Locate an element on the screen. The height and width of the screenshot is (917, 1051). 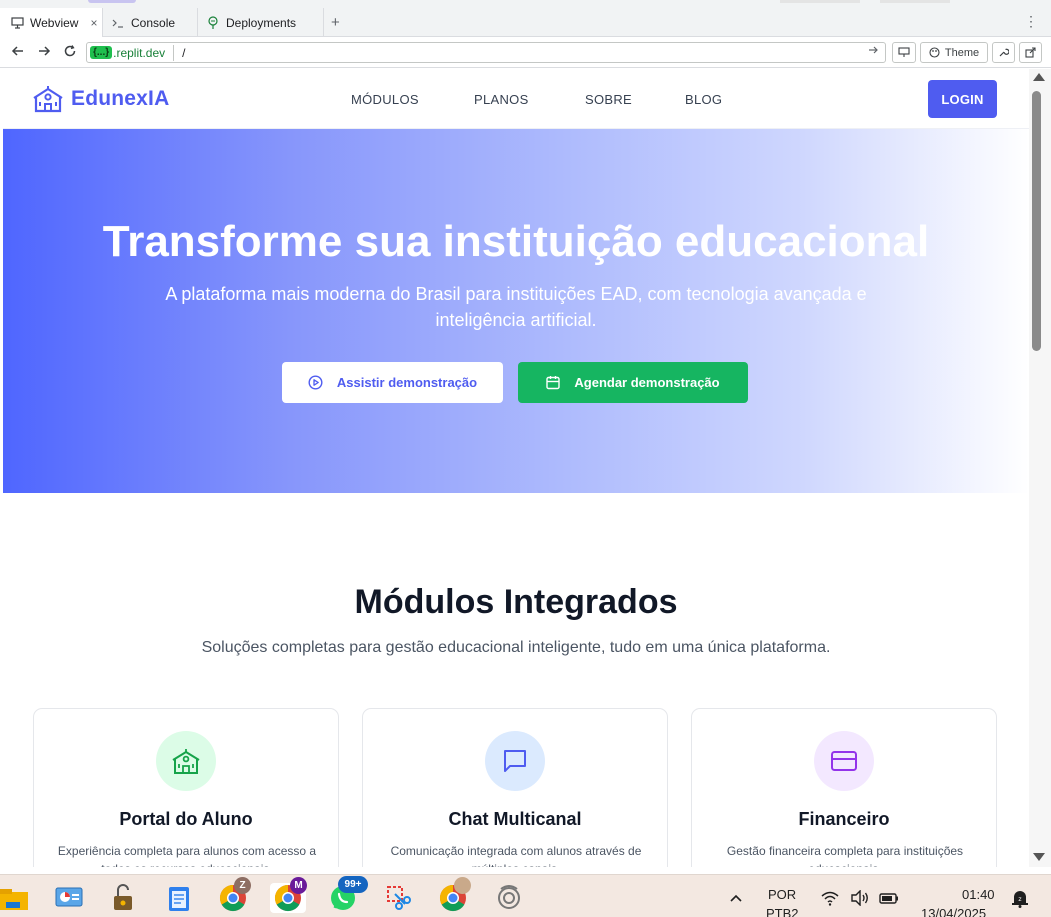
address-bar: {...} .replit.dev / Theme is located at coordinates (525, 53).